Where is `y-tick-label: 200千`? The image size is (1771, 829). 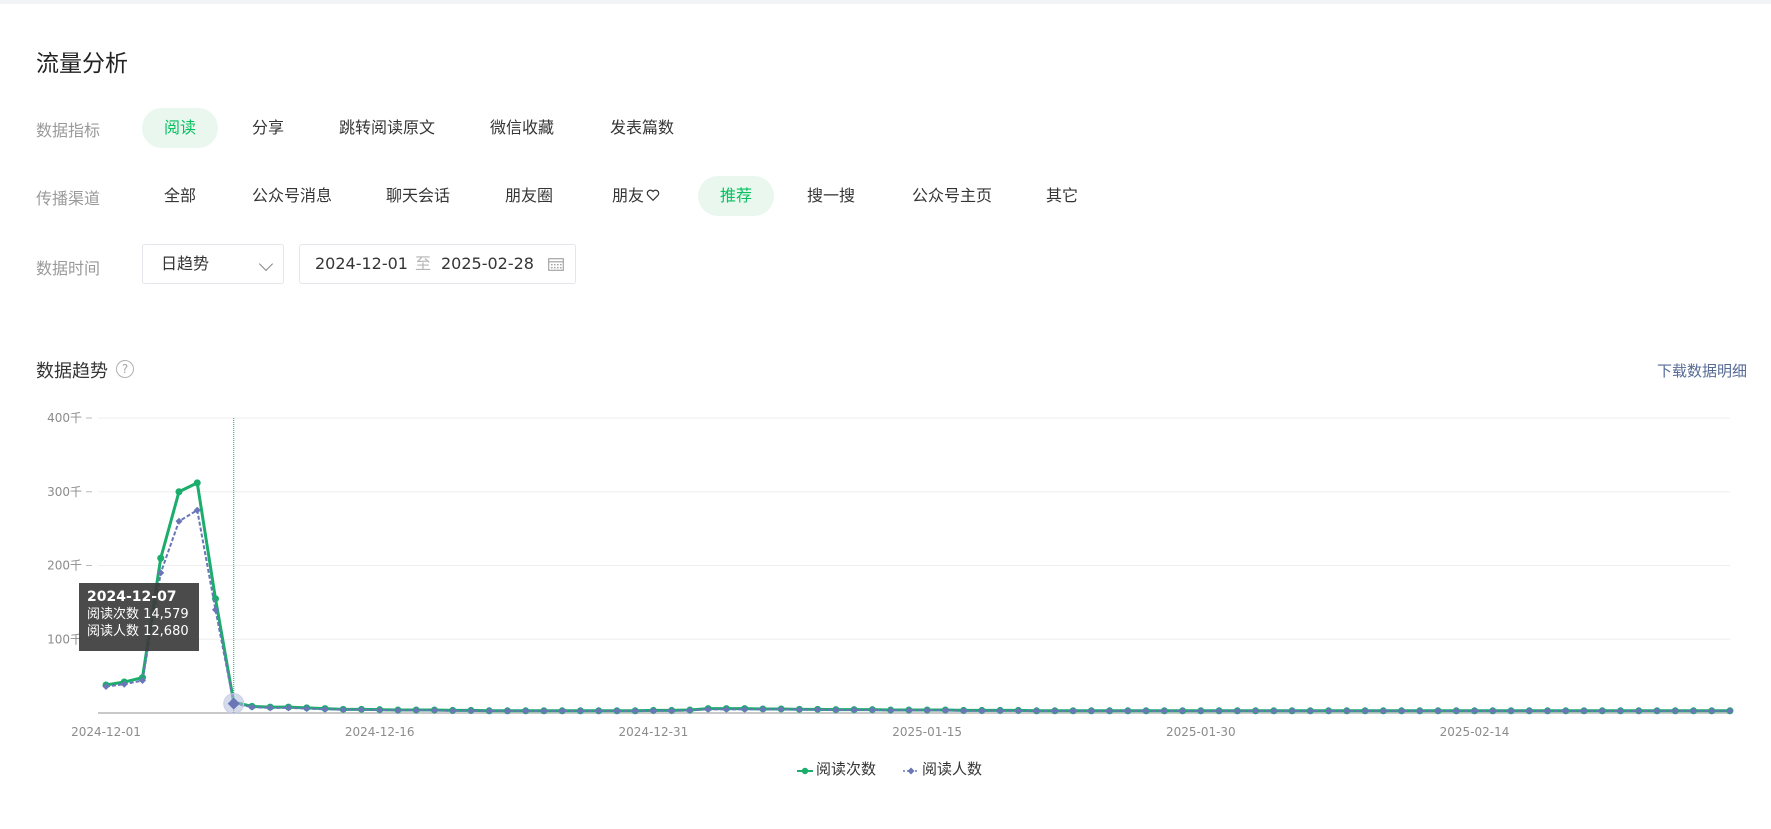
y-tick-label: 200千 is located at coordinates (64, 566).